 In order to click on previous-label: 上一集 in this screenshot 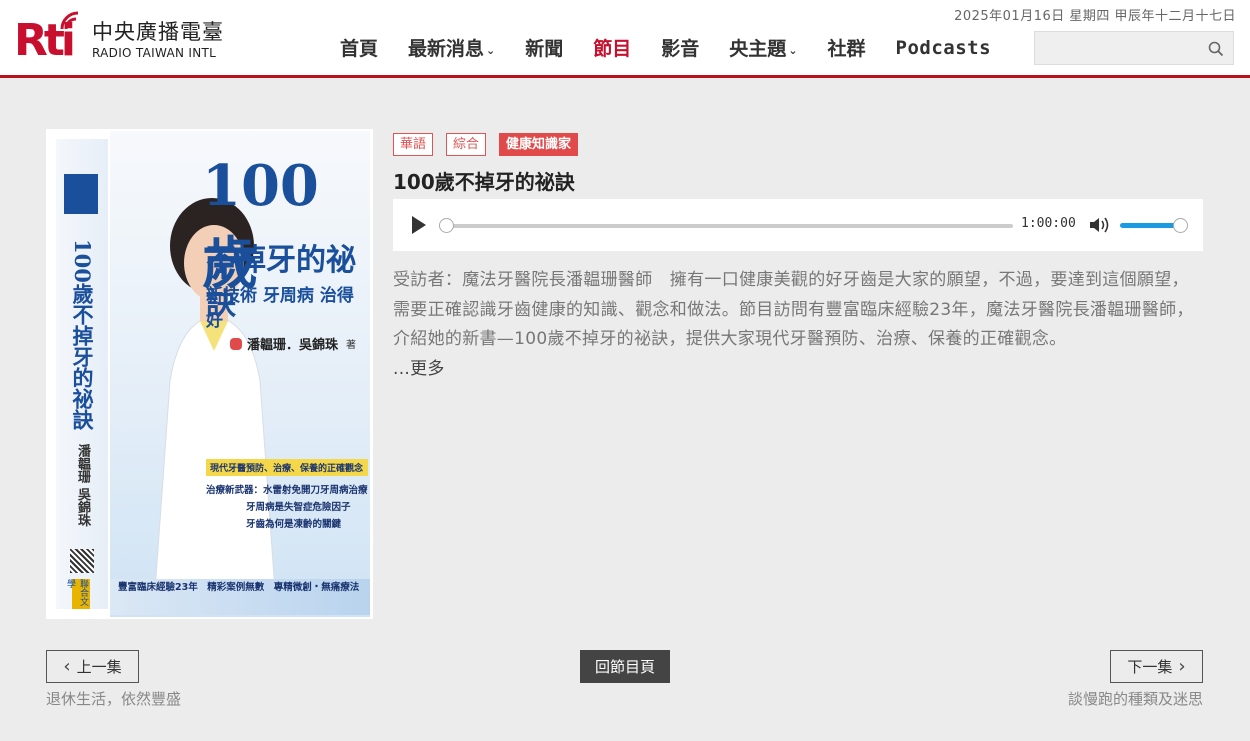, I will do `click(99, 667)`.